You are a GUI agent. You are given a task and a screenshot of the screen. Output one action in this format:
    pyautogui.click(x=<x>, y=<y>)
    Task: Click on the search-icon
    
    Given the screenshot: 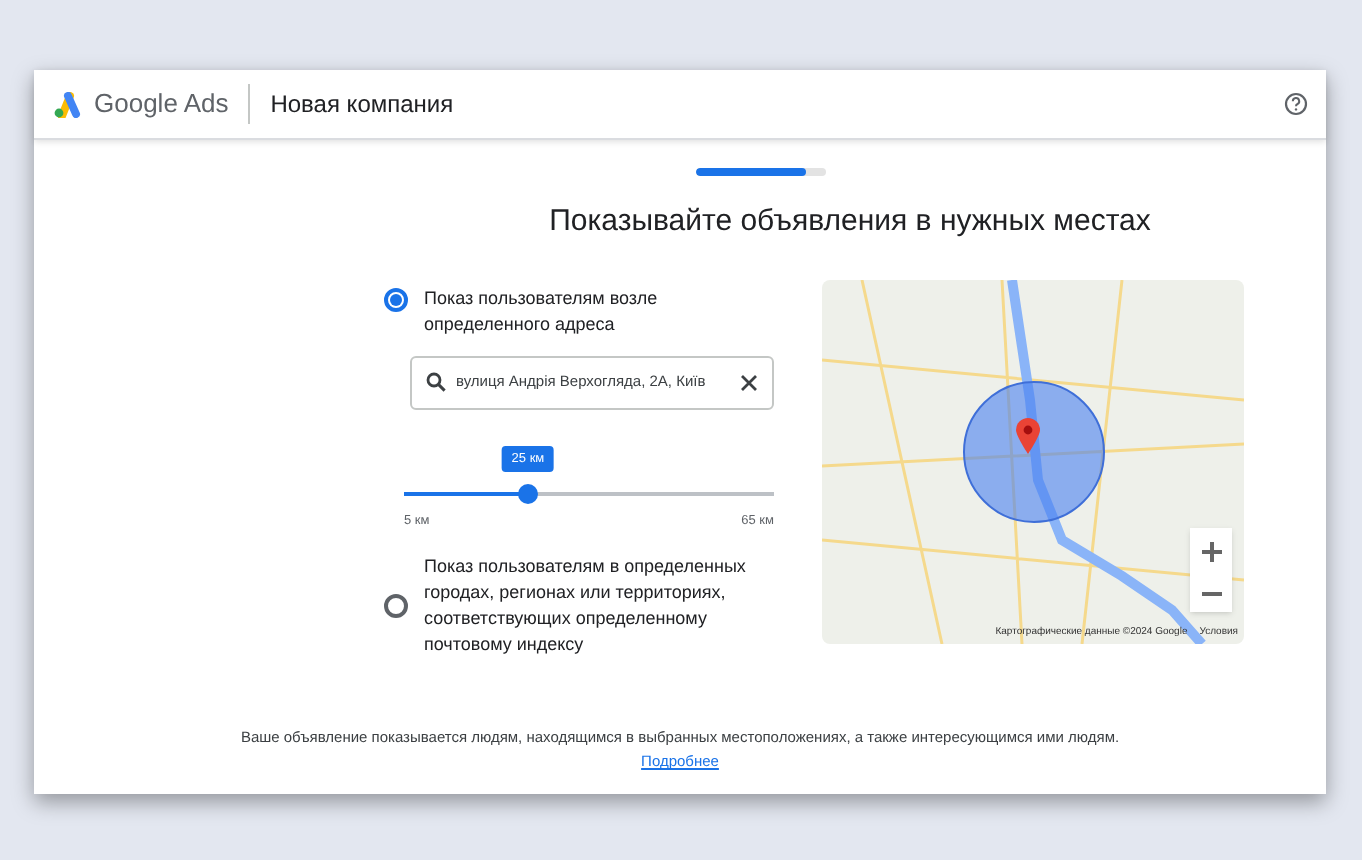 What is the action you would take?
    pyautogui.click(x=436, y=382)
    